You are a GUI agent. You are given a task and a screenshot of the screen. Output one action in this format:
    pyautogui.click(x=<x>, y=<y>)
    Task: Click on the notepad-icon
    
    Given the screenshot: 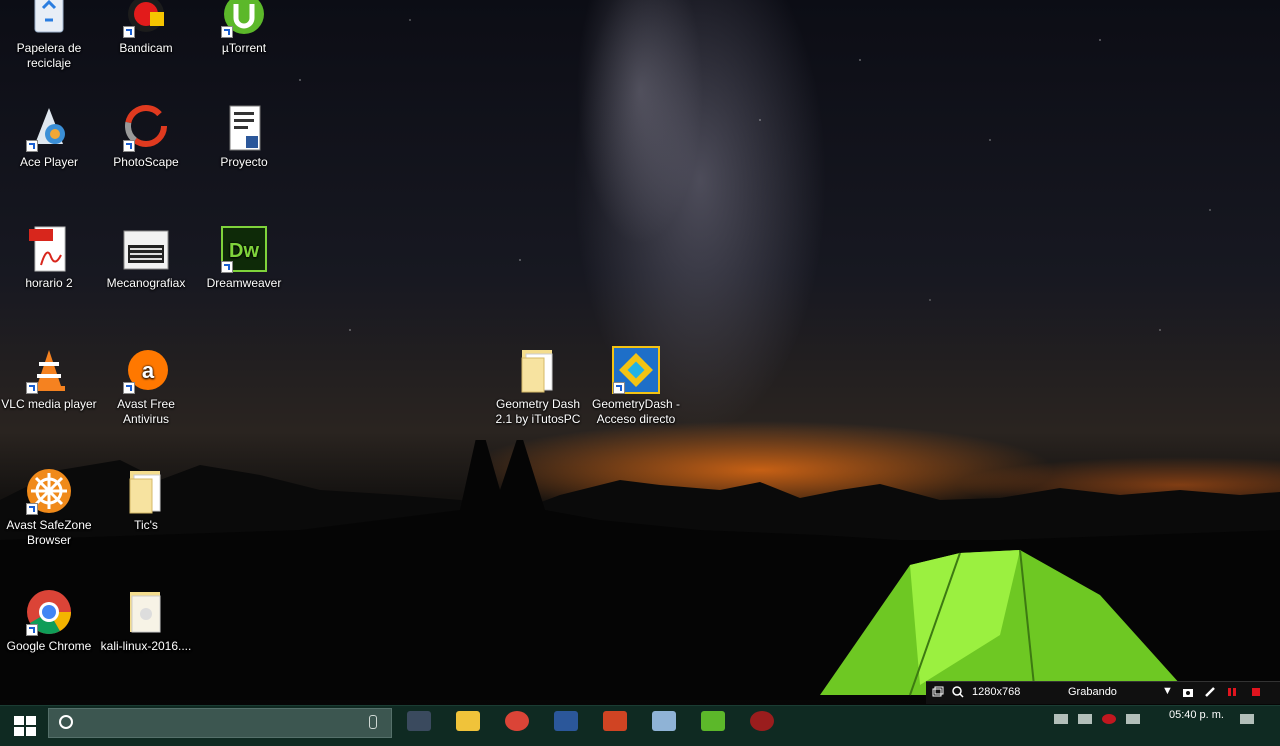 What is the action you would take?
    pyautogui.click(x=664, y=721)
    